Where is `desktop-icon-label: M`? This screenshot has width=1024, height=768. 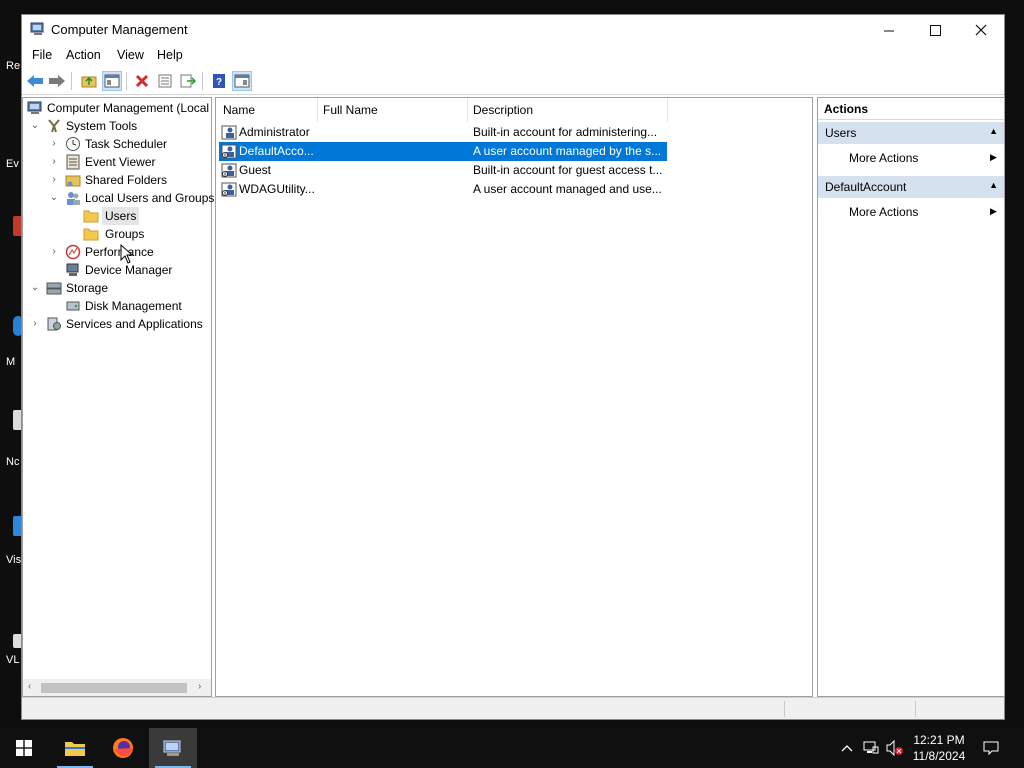
desktop-icon-label: M is located at coordinates (10, 362).